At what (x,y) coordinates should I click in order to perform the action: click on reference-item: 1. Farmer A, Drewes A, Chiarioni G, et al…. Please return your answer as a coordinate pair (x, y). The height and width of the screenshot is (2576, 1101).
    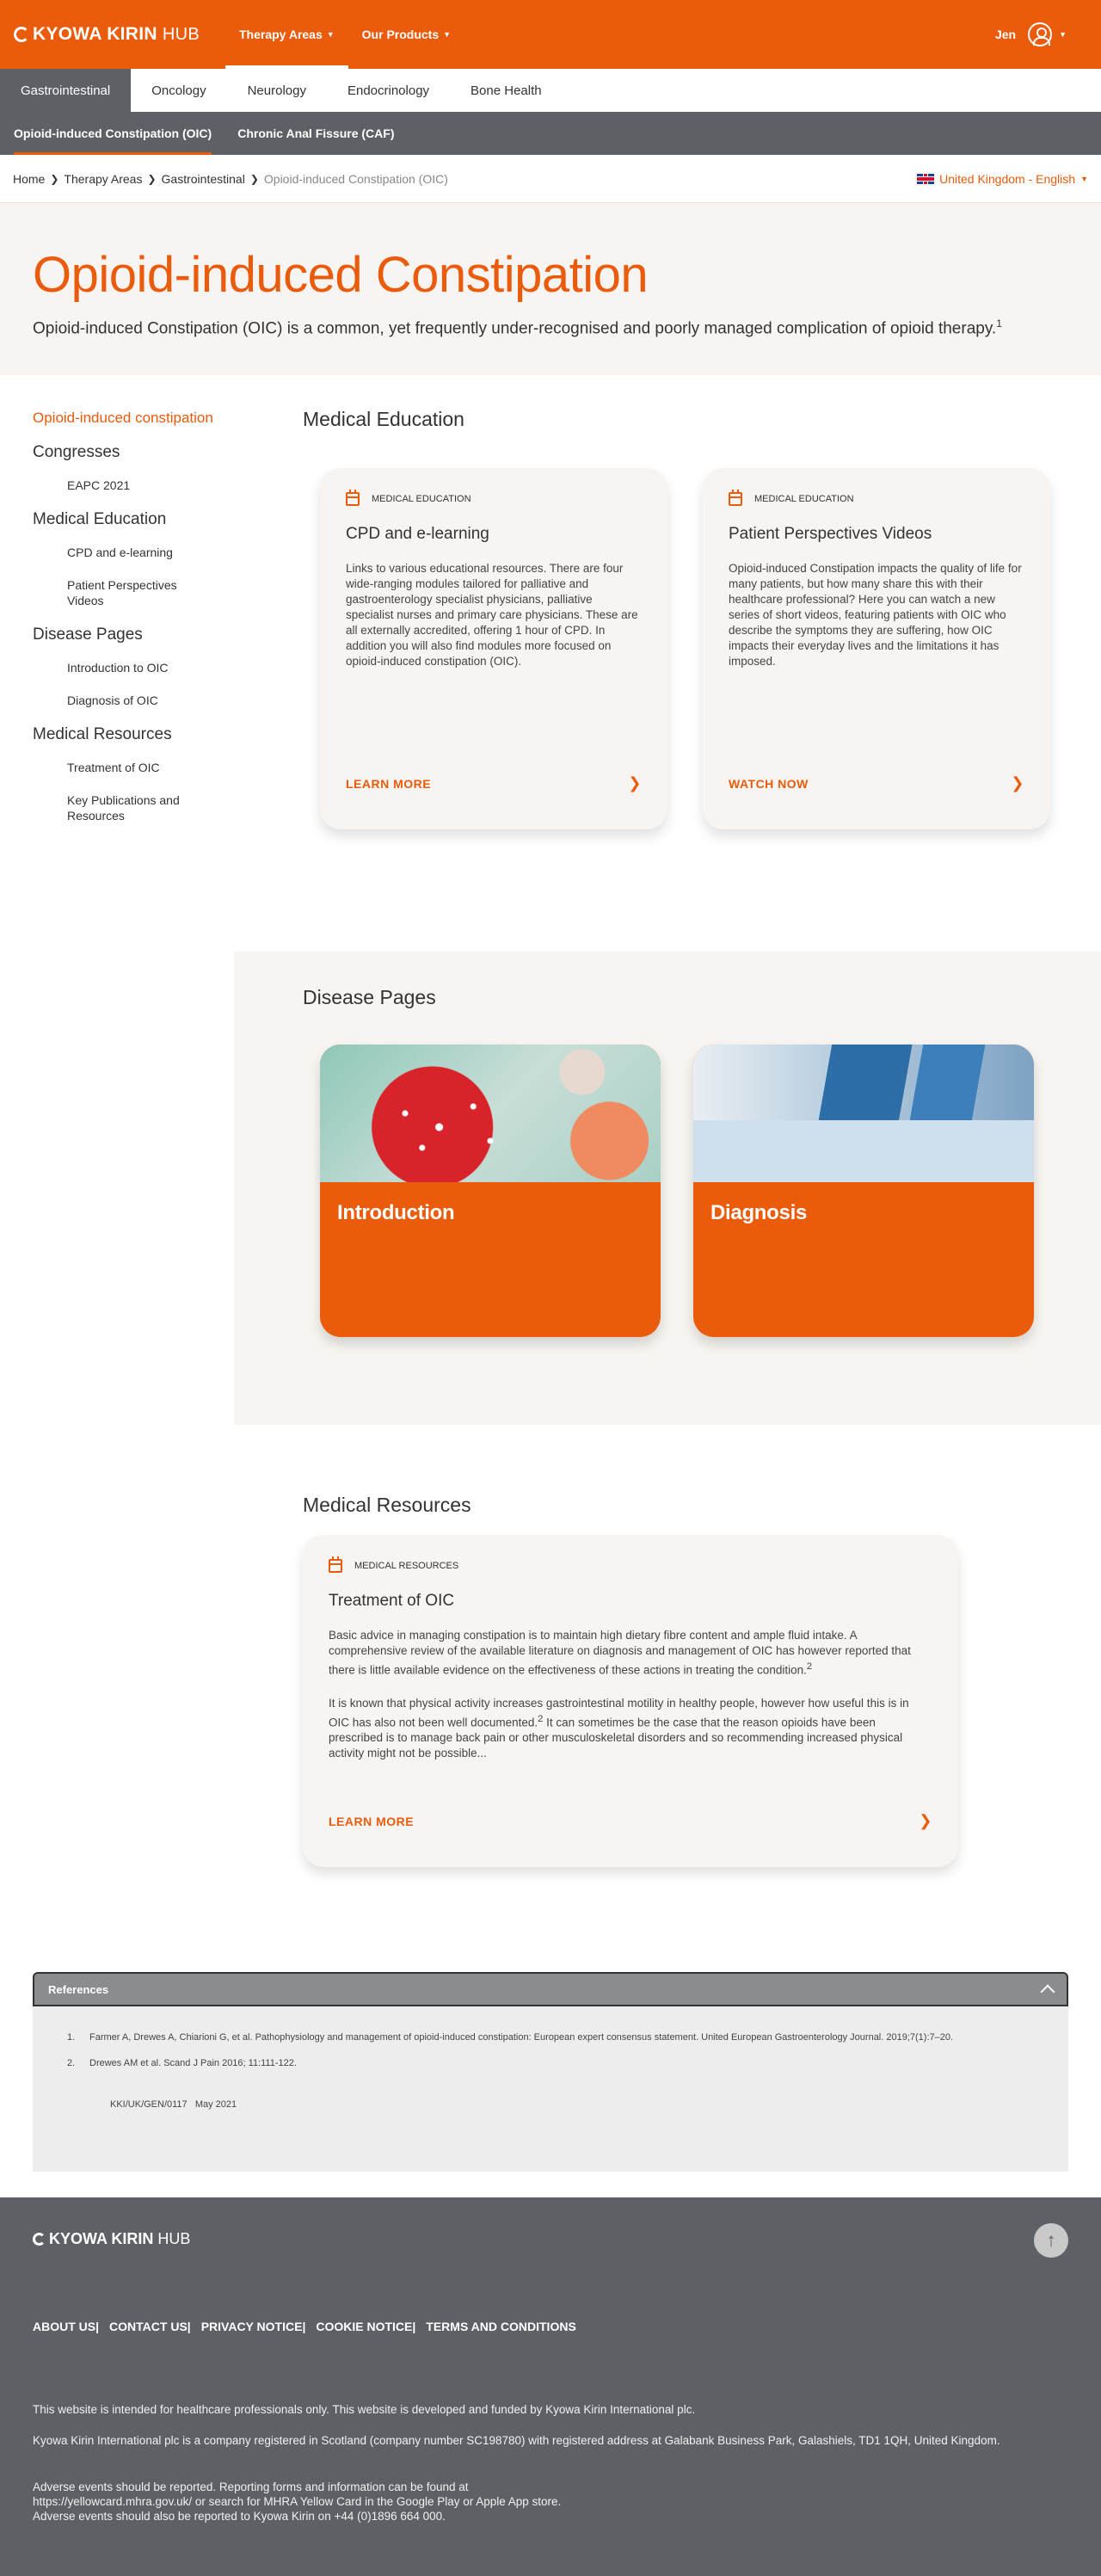
    Looking at the image, I should click on (550, 2038).